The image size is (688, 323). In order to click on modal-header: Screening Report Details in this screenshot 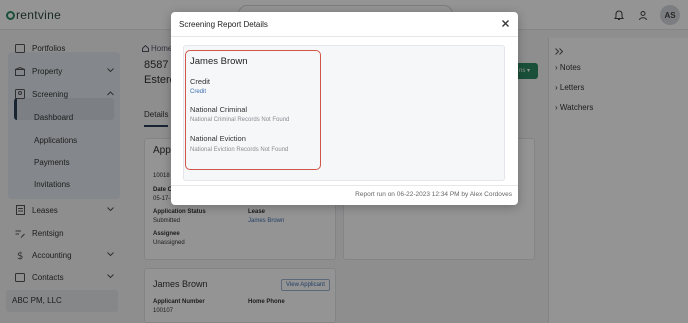, I will do `click(344, 24)`.